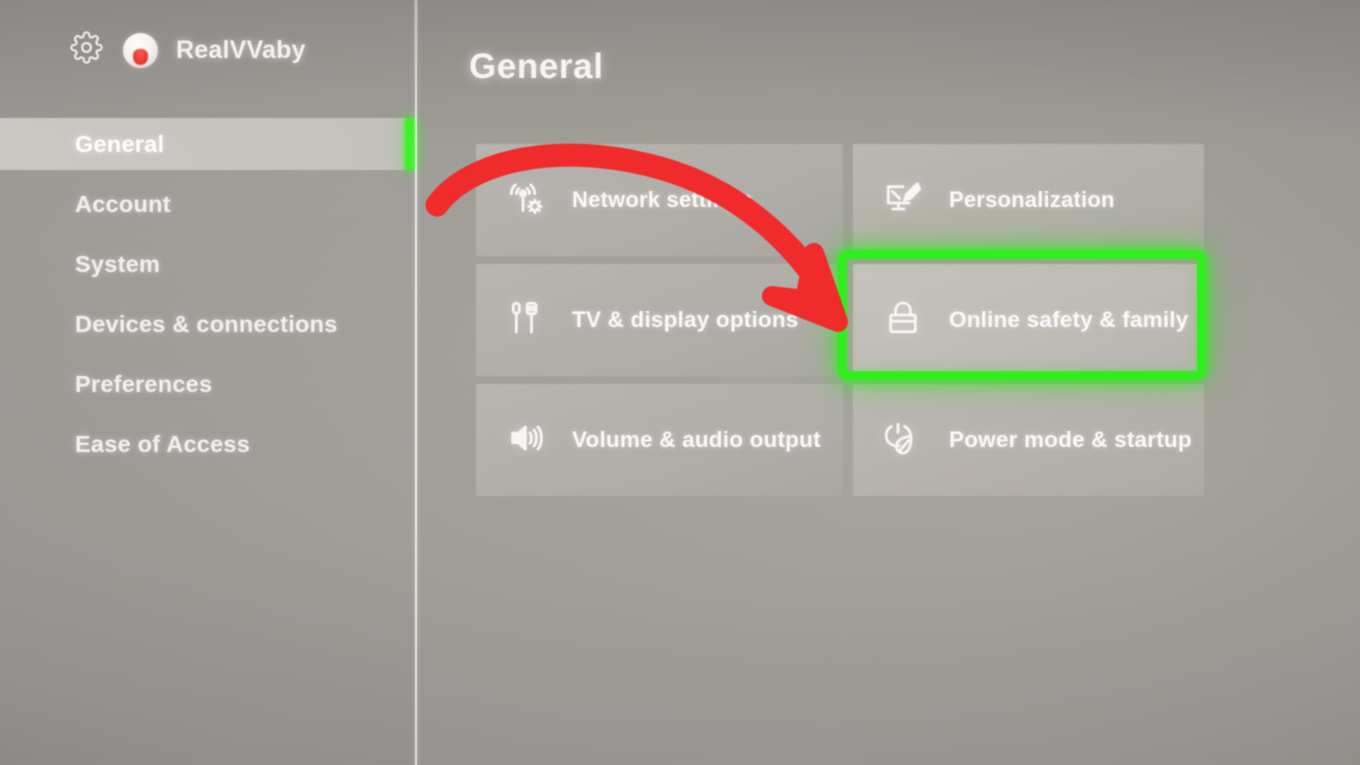  I want to click on tile-power-mode-startup: Power mode & startup, so click(1028, 440).